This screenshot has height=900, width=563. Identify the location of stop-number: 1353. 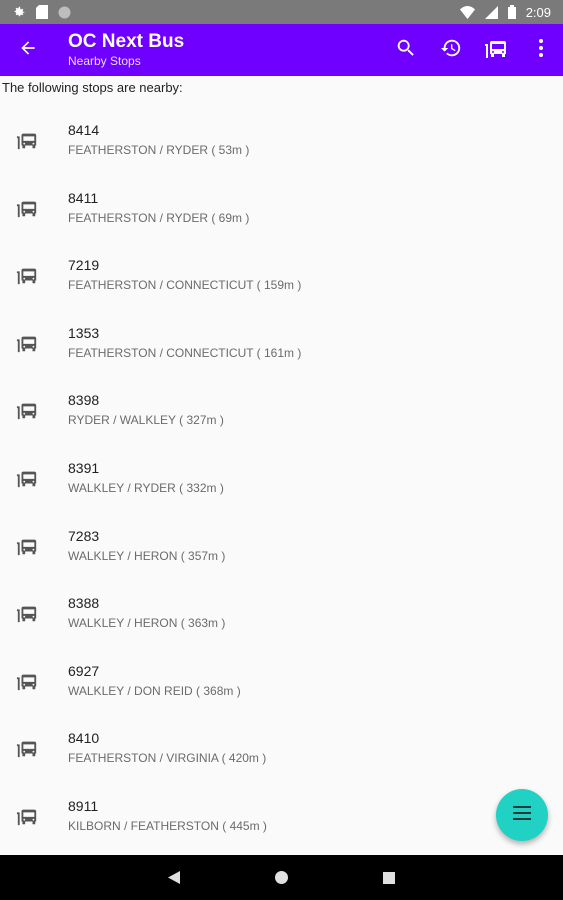
(84, 332).